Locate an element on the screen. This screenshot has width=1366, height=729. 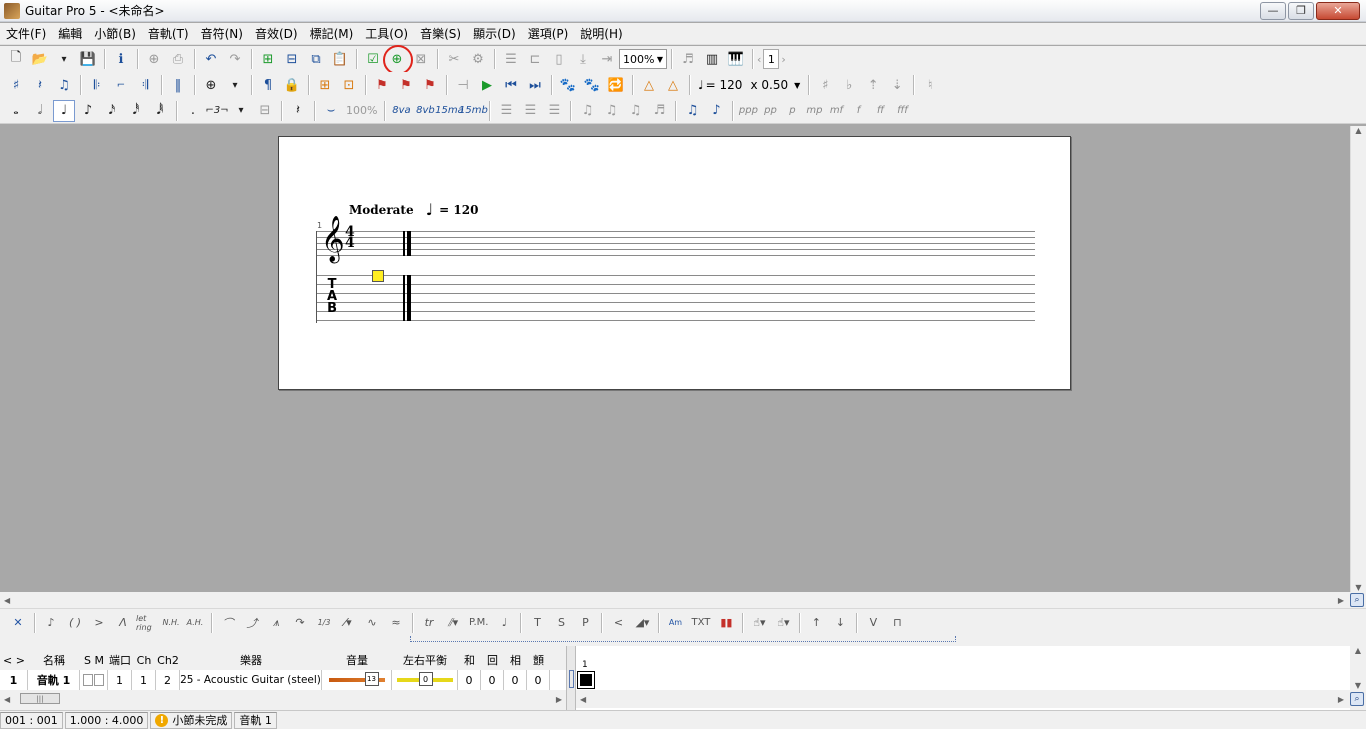
scroll-left-icon: ◀ is located at coordinates (7, 699).